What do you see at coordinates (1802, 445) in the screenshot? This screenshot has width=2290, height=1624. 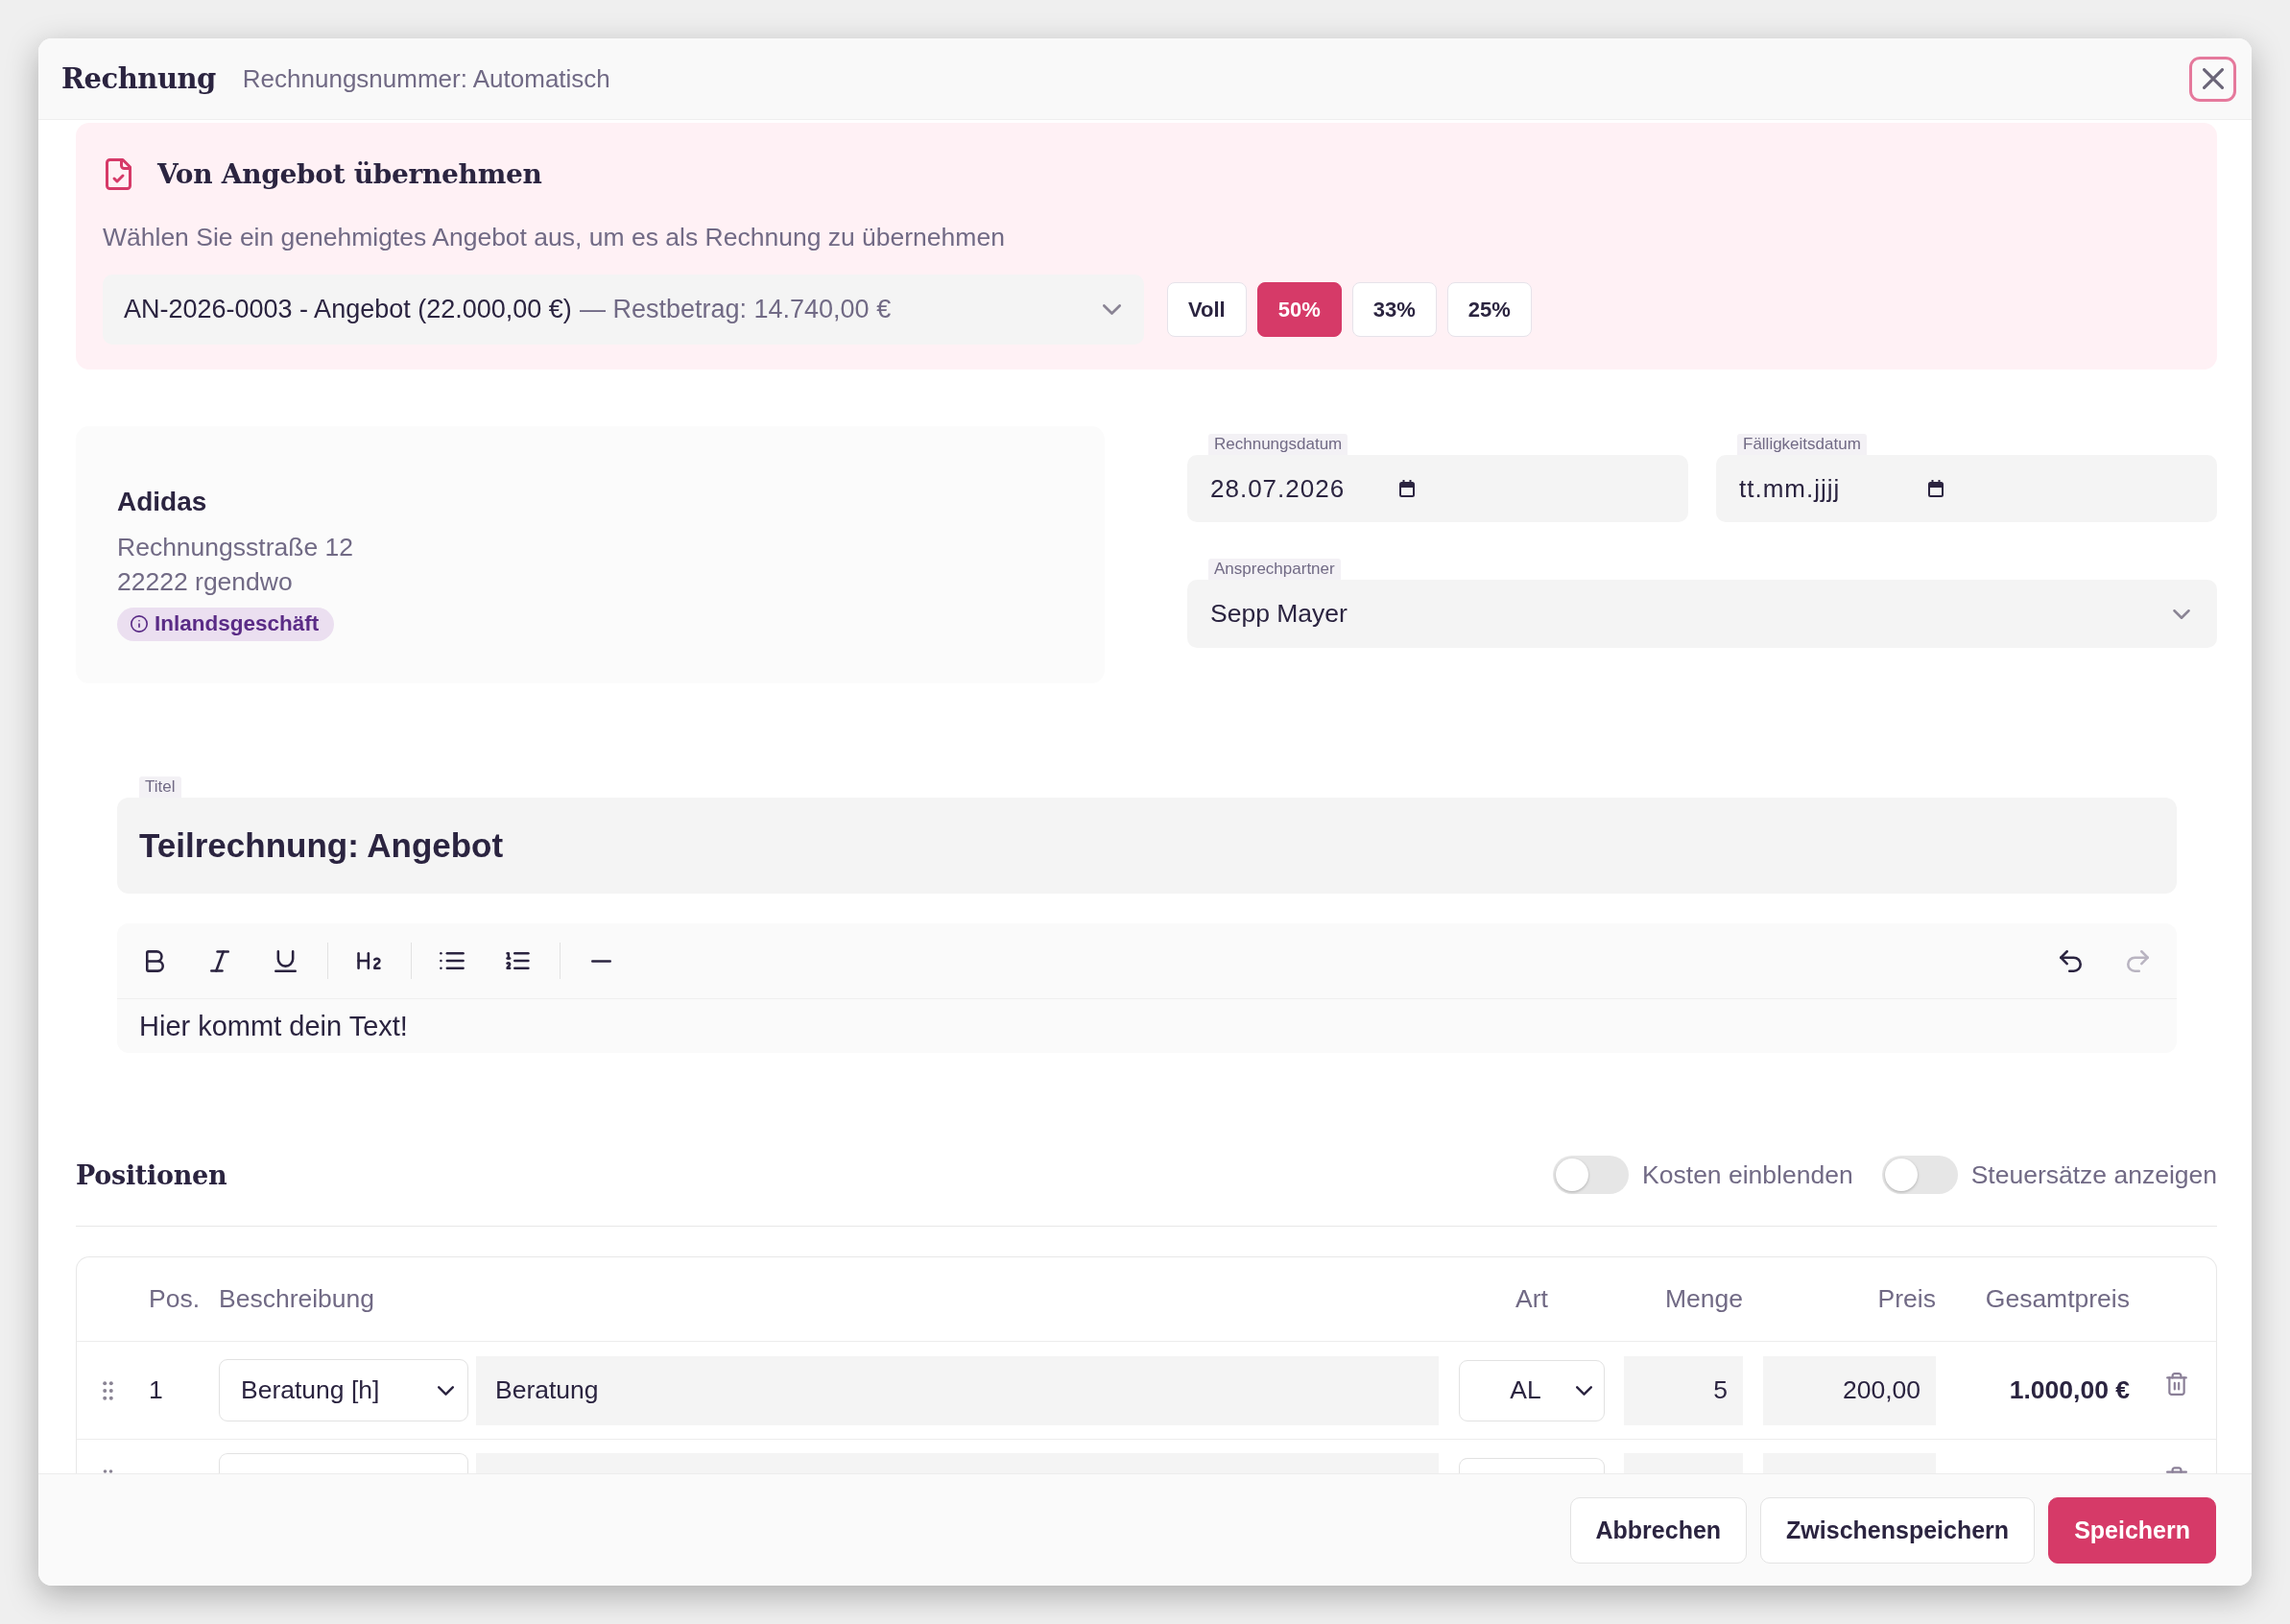 I see `field-label: Fälligkeitsdatum` at bounding box center [1802, 445].